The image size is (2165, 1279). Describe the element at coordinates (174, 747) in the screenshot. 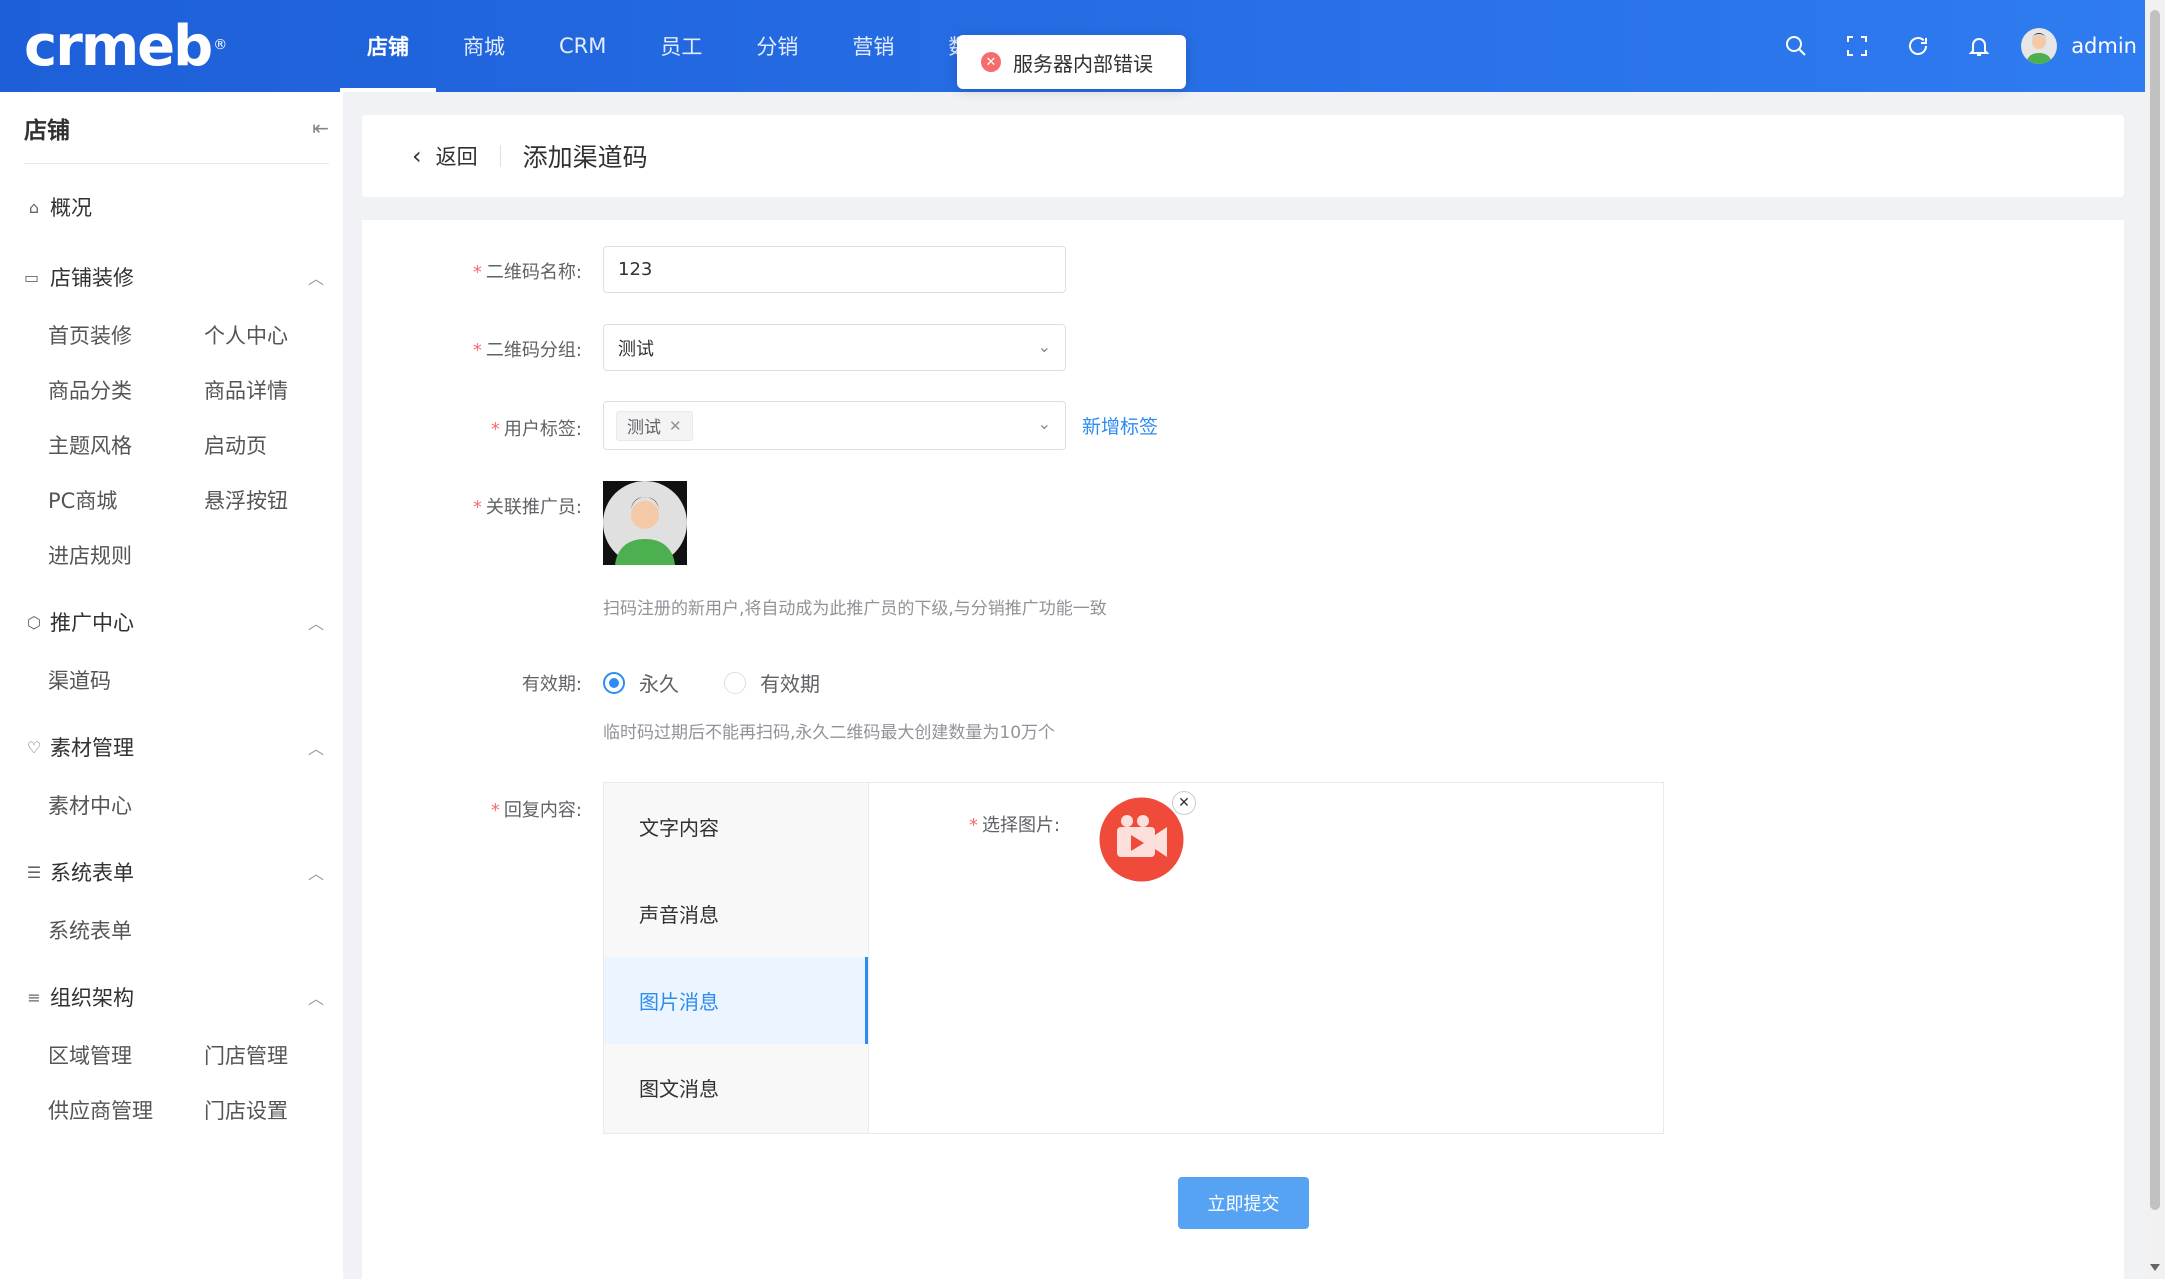

I see `sidebar-group-materials: ♡ 素材管理 ︿` at that location.